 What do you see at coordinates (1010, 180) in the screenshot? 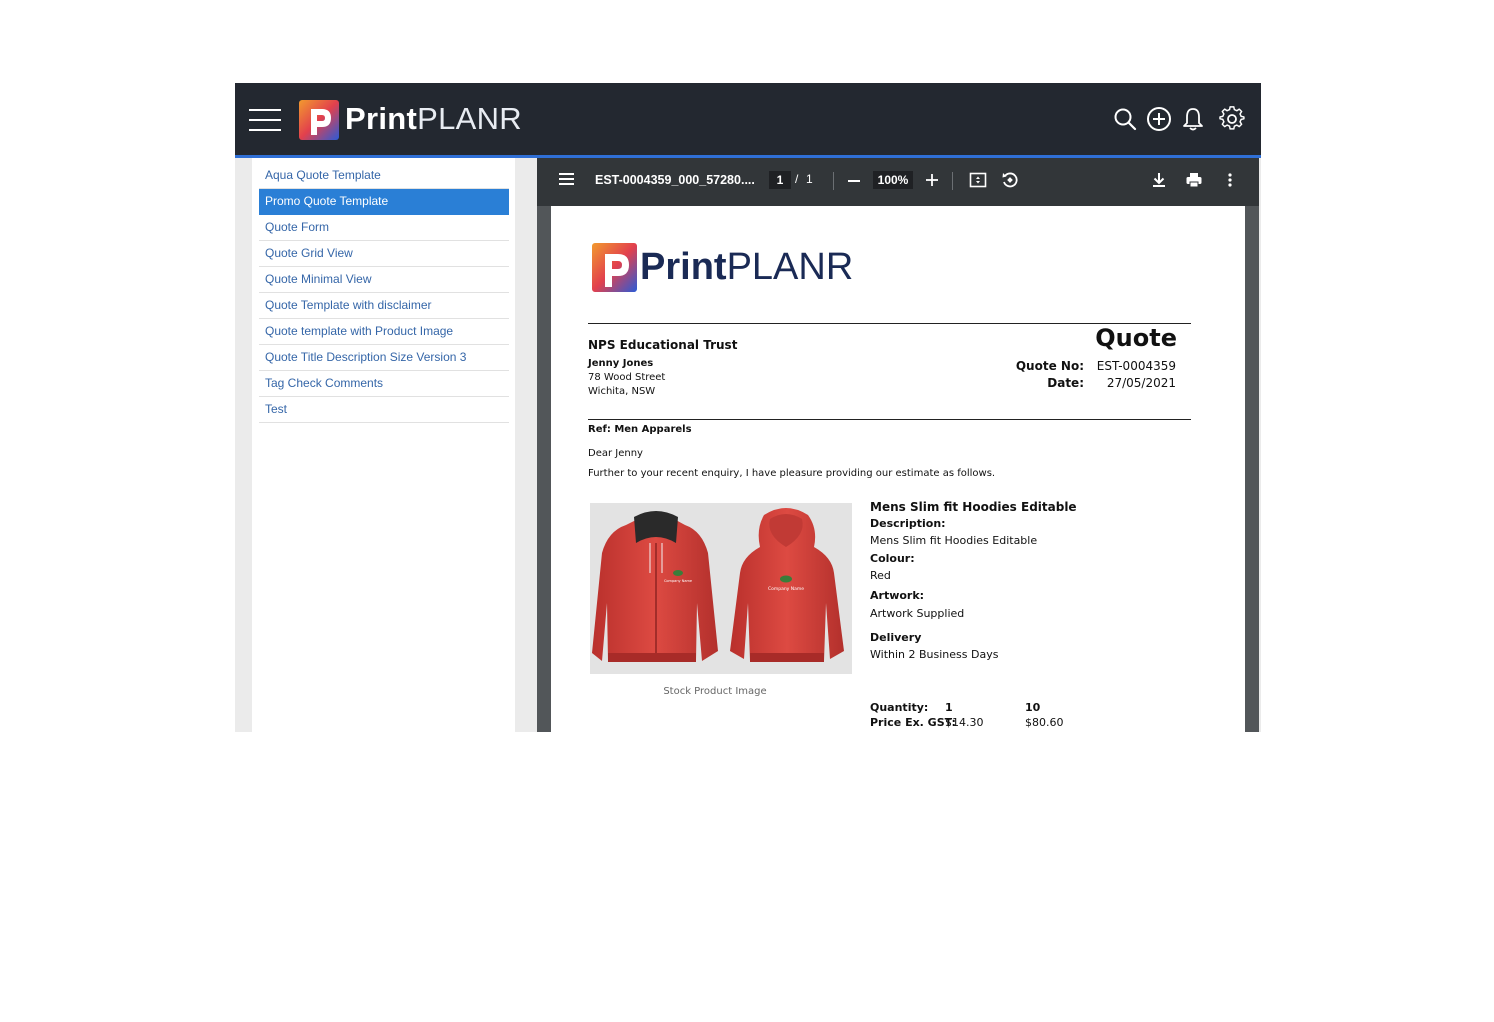
I see `rotate-icon` at bounding box center [1010, 180].